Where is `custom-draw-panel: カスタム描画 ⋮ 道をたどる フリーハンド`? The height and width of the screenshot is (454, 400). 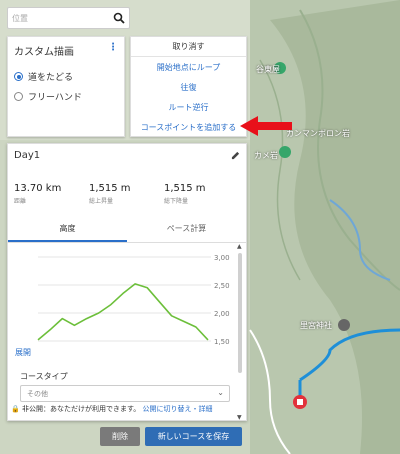 custom-draw-panel: カスタム描画 ⋮ 道をたどる フリーハンド is located at coordinates (66, 86).